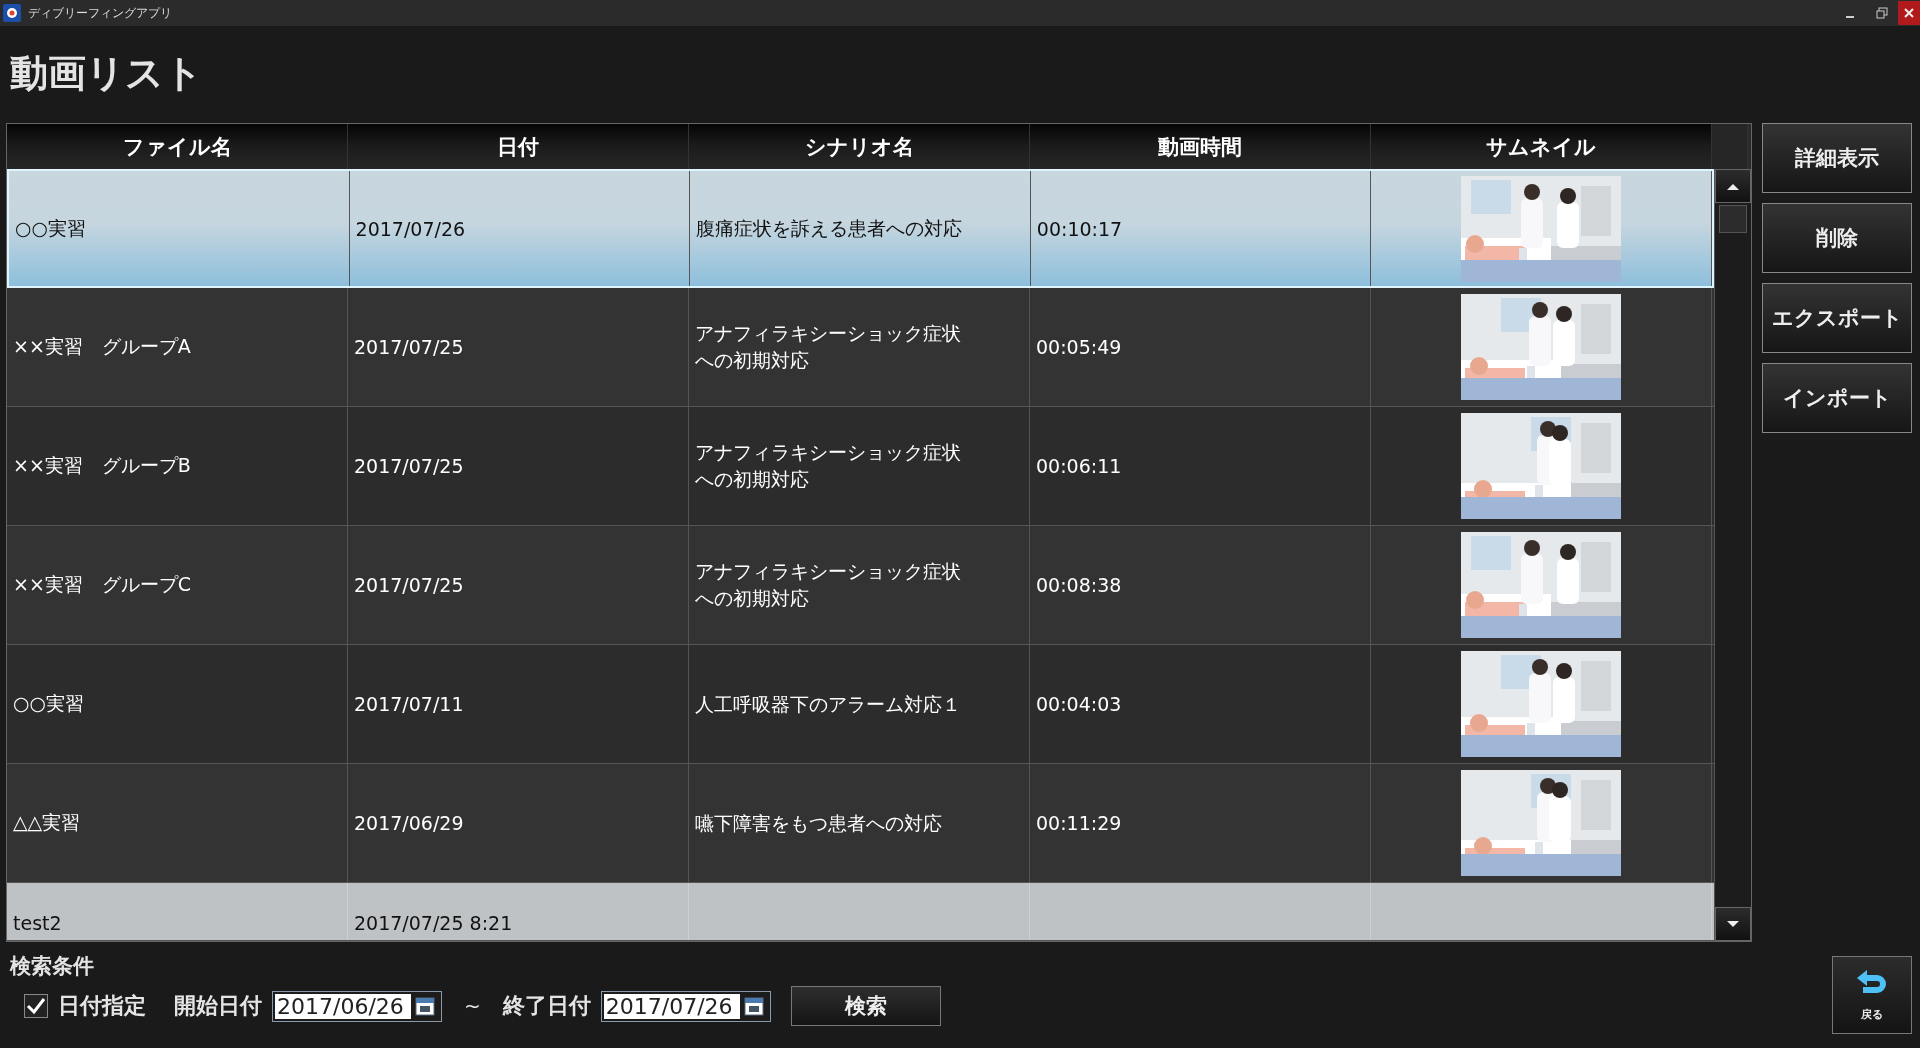 The width and height of the screenshot is (1920, 1048). I want to click on file-name: ××実習 グループB, so click(102, 465).